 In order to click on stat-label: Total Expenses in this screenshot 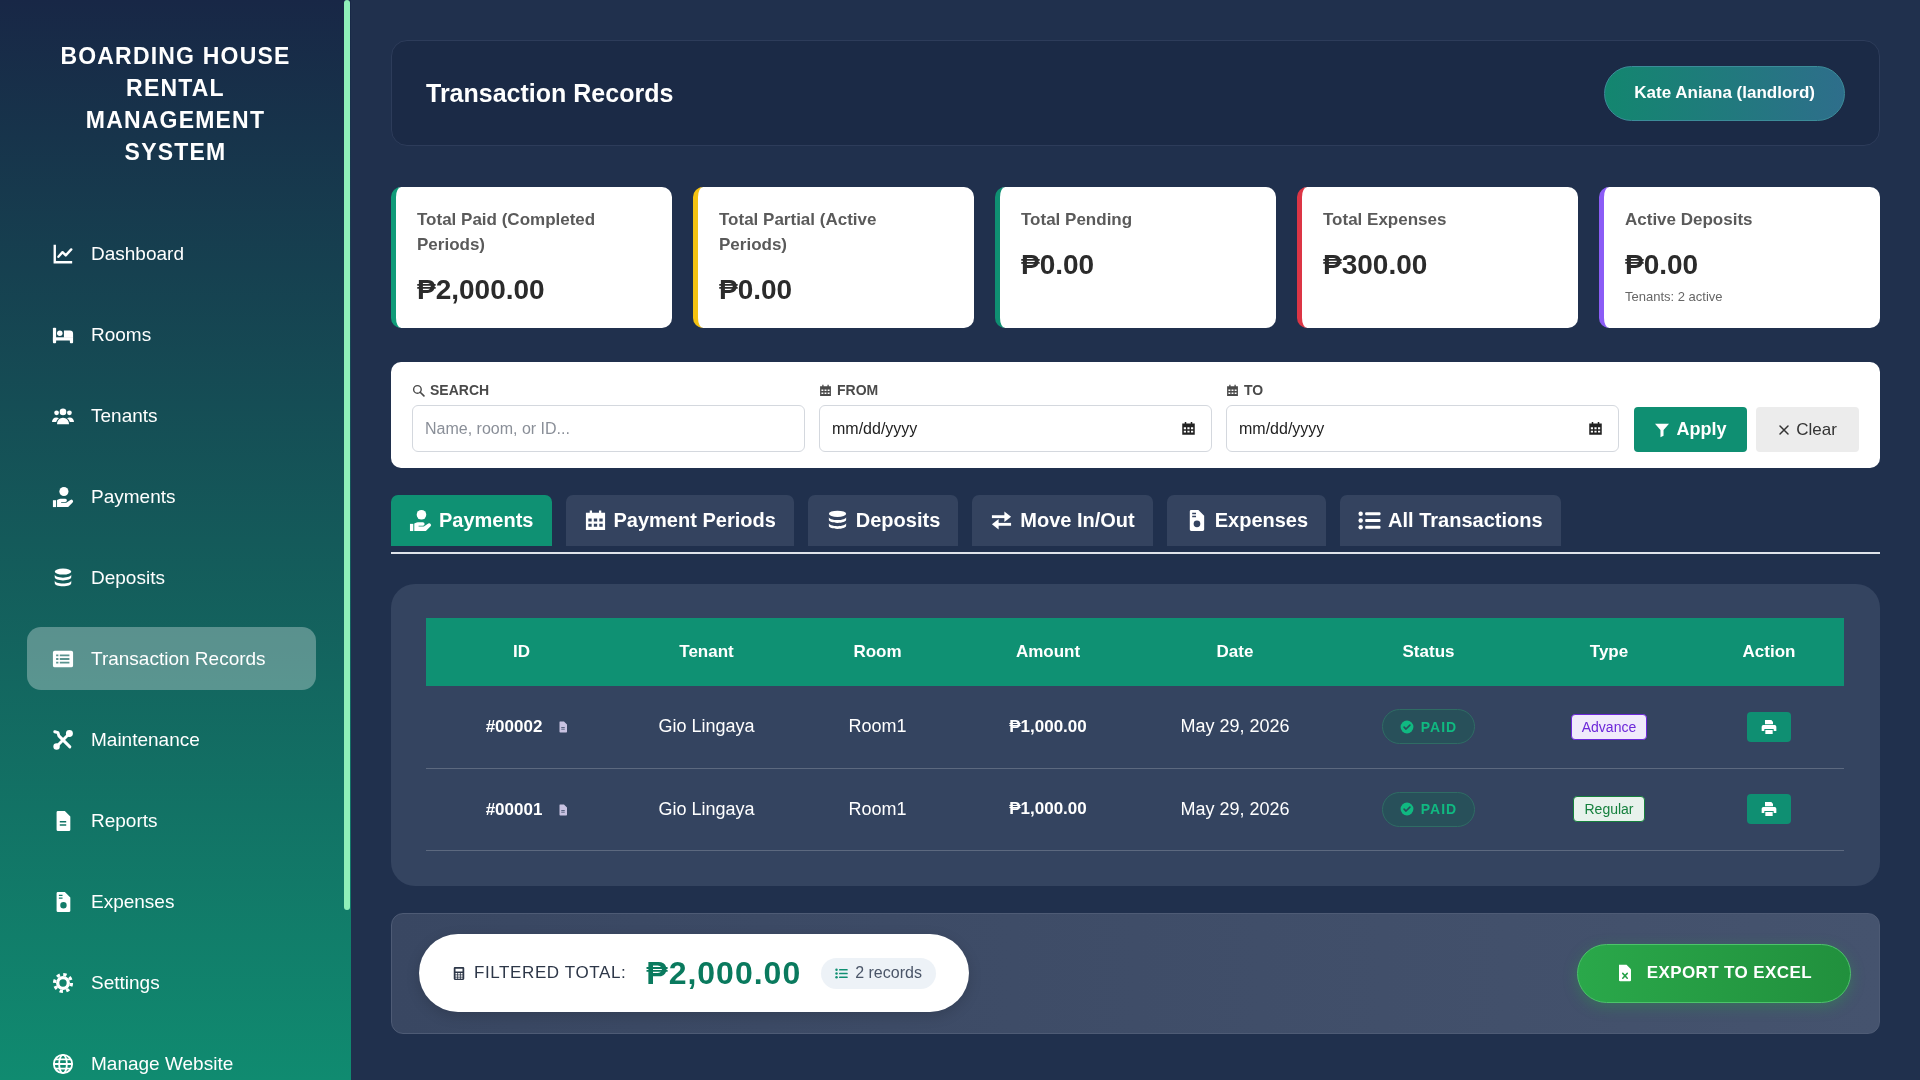, I will do `click(1385, 220)`.